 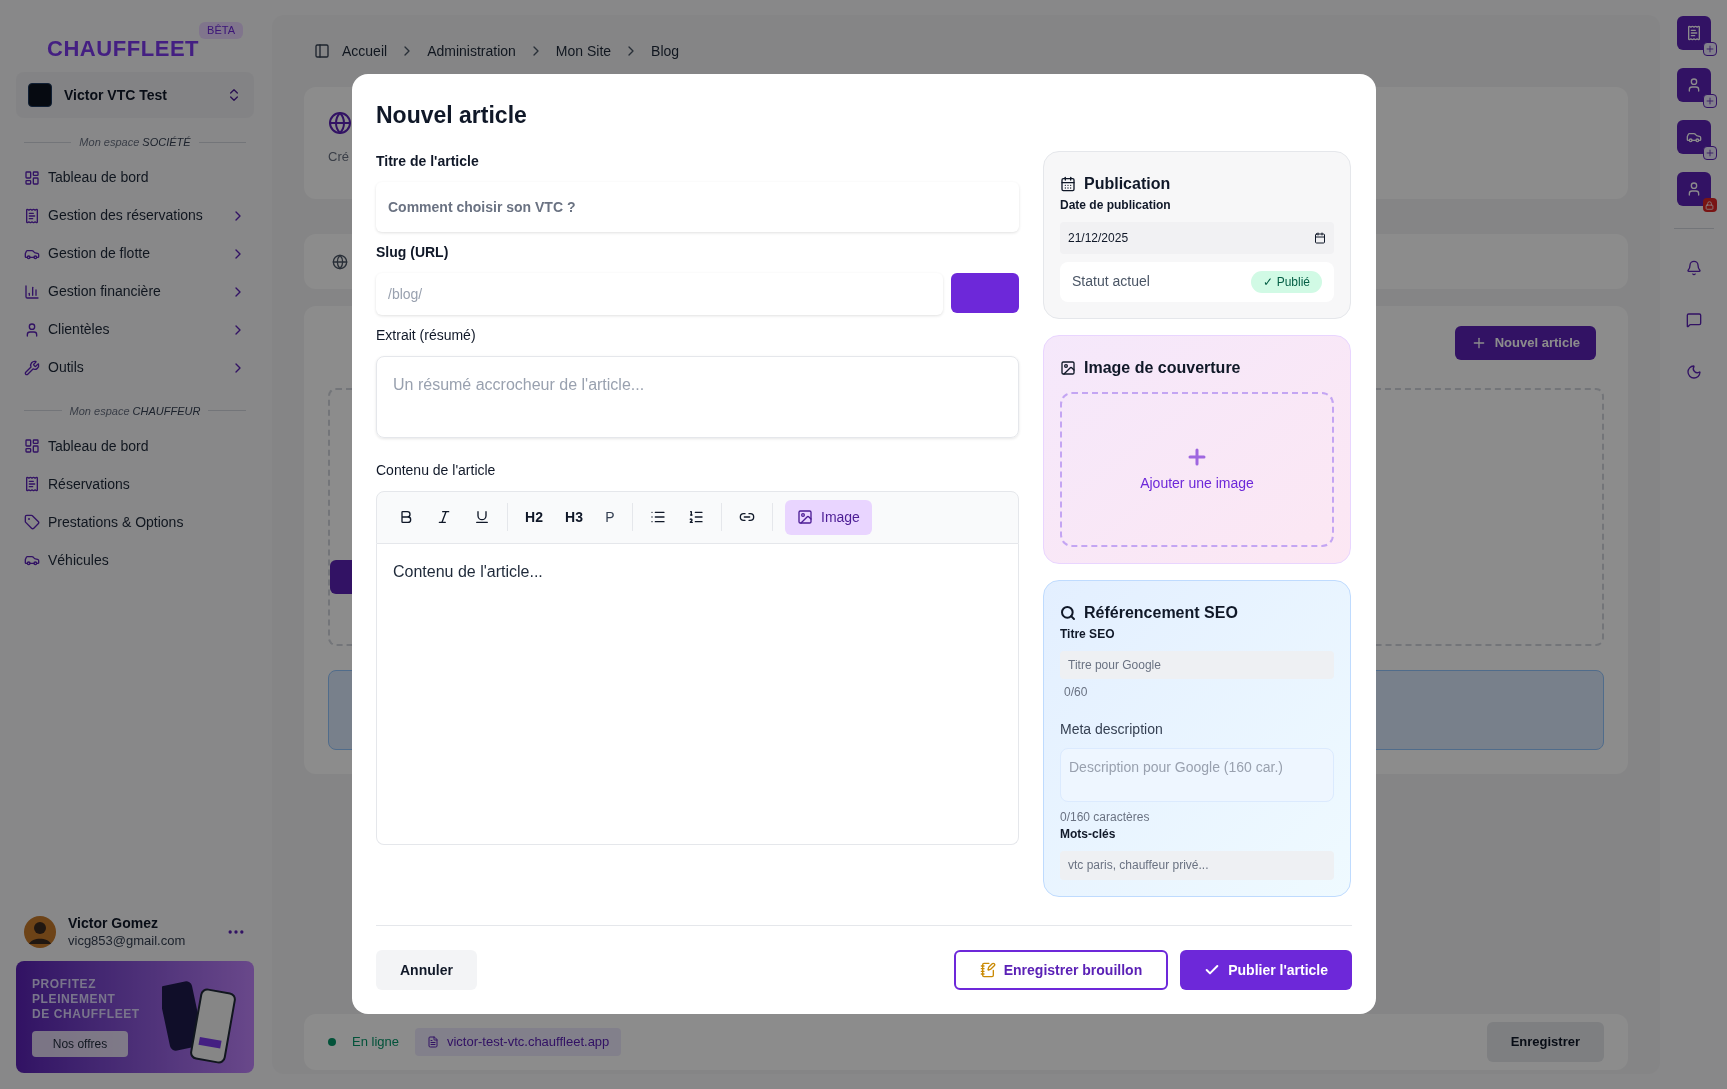 What do you see at coordinates (375, 1042) in the screenshot?
I see `online-status: En ligne` at bounding box center [375, 1042].